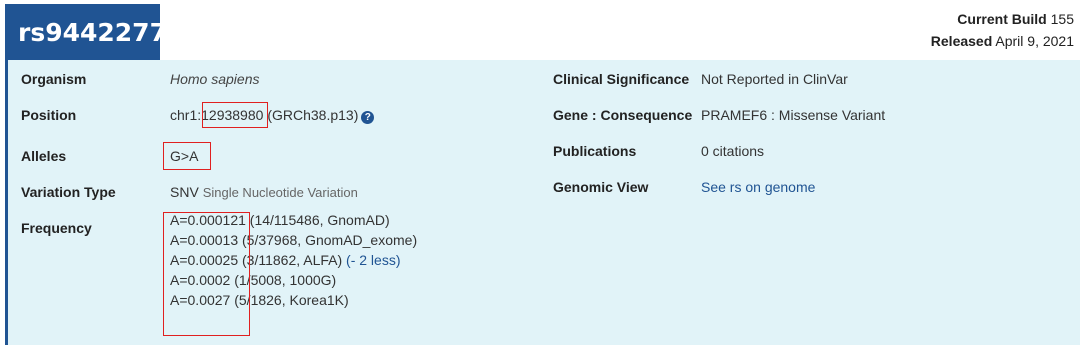  What do you see at coordinates (294, 240) in the screenshot?
I see `frequency-row: A=0.00013 (5/37968, GnomAD_exome)` at bounding box center [294, 240].